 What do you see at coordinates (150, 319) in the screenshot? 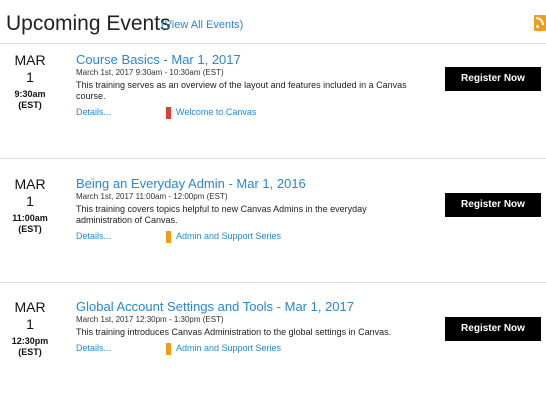
I see `event-datetime: March 1st, 2017 12:30pm - 1:30pm (EST)` at bounding box center [150, 319].